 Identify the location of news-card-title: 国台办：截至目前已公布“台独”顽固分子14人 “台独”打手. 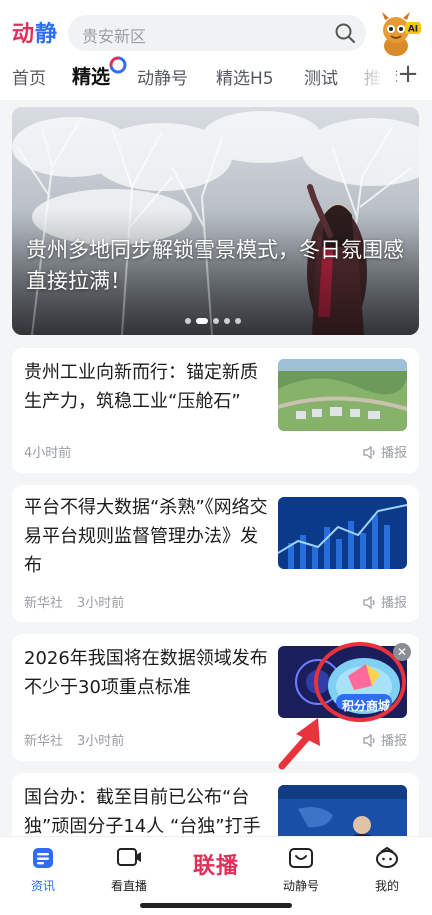
(142, 812).